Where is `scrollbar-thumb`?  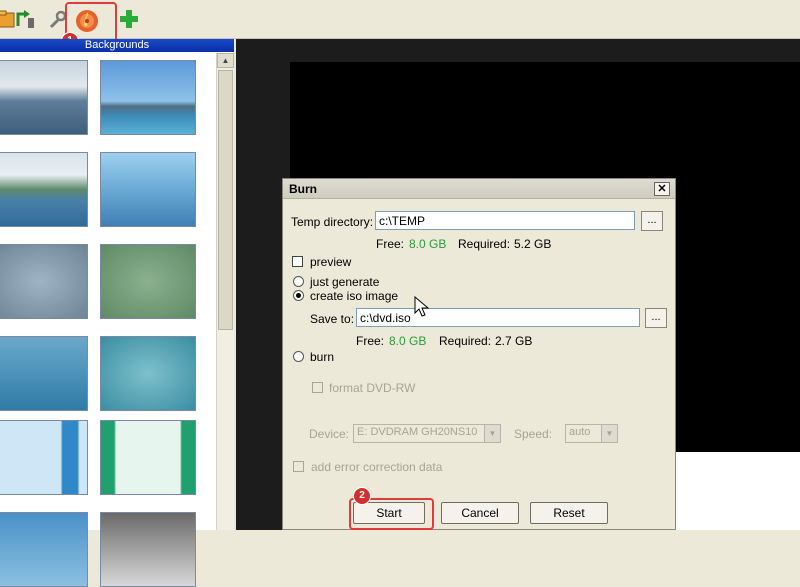 scrollbar-thumb is located at coordinates (225, 200).